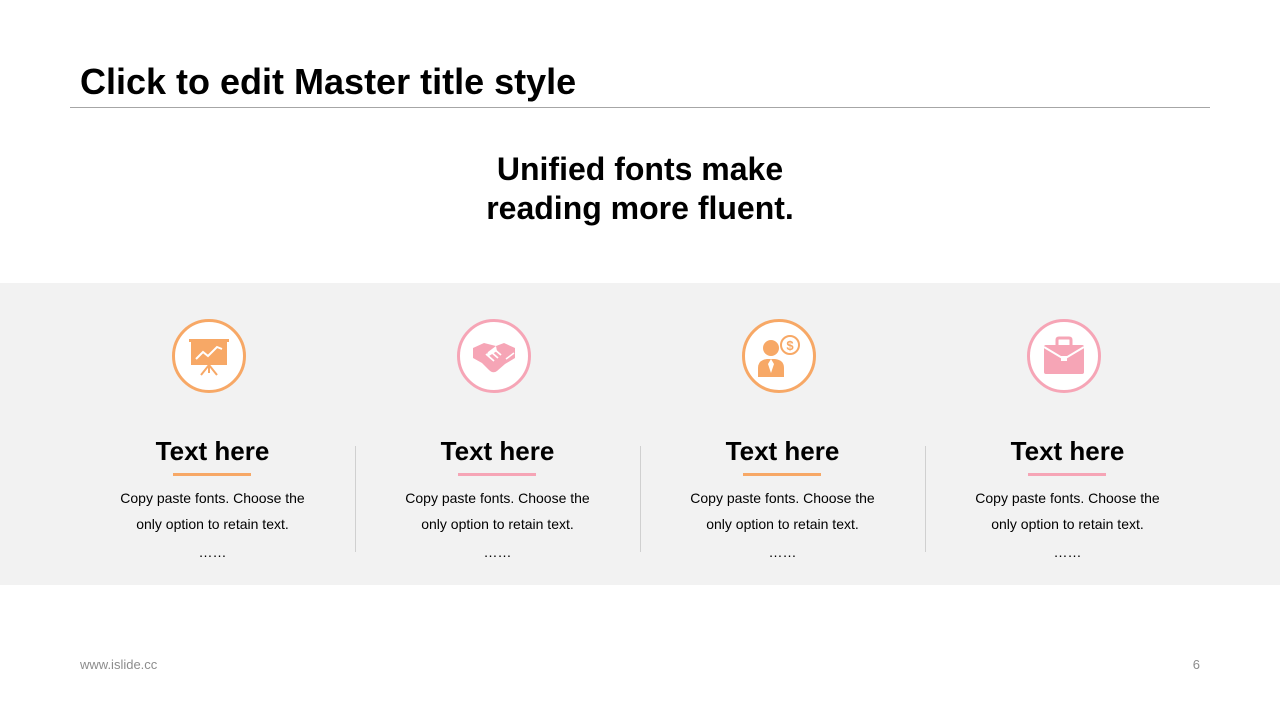 The height and width of the screenshot is (720, 1280). I want to click on handshake-icon, so click(494, 356).